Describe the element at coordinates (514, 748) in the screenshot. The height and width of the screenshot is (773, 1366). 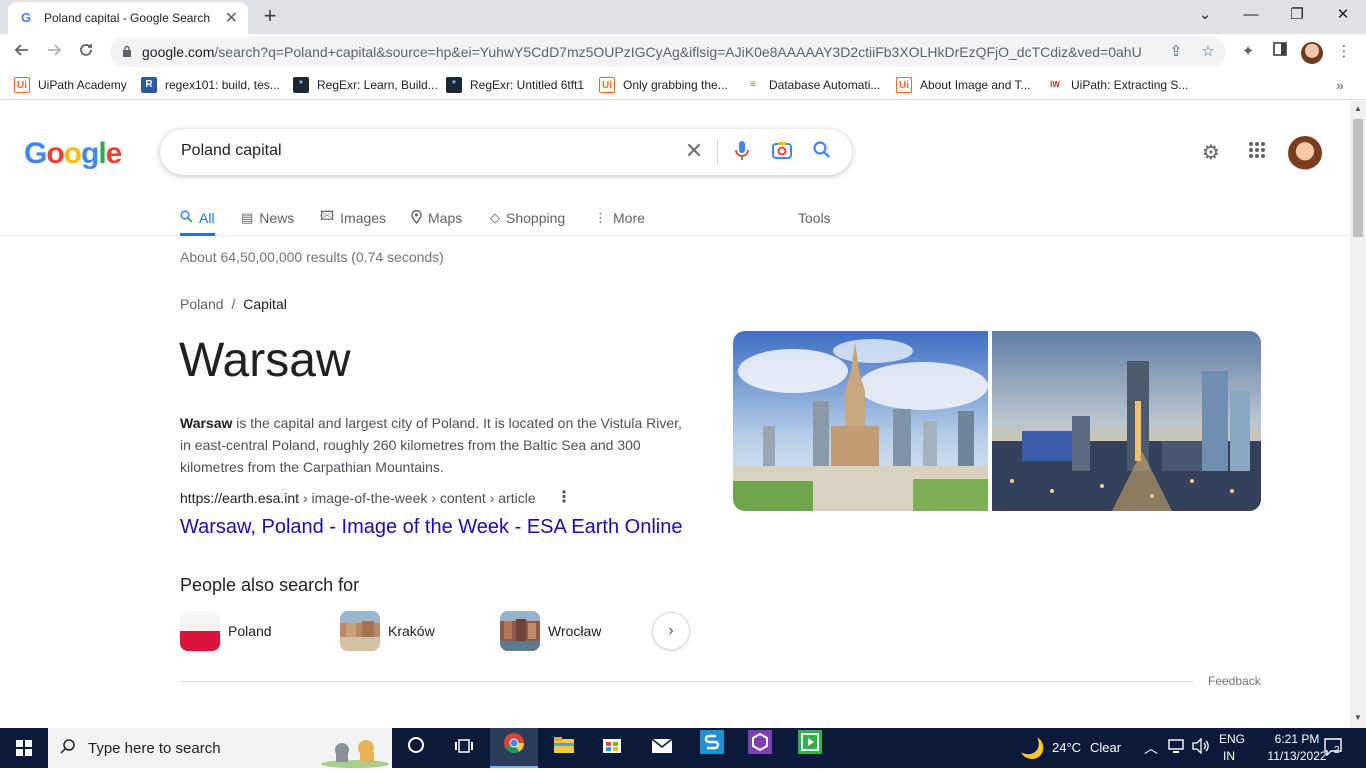
I see `chrome-app-icon` at that location.